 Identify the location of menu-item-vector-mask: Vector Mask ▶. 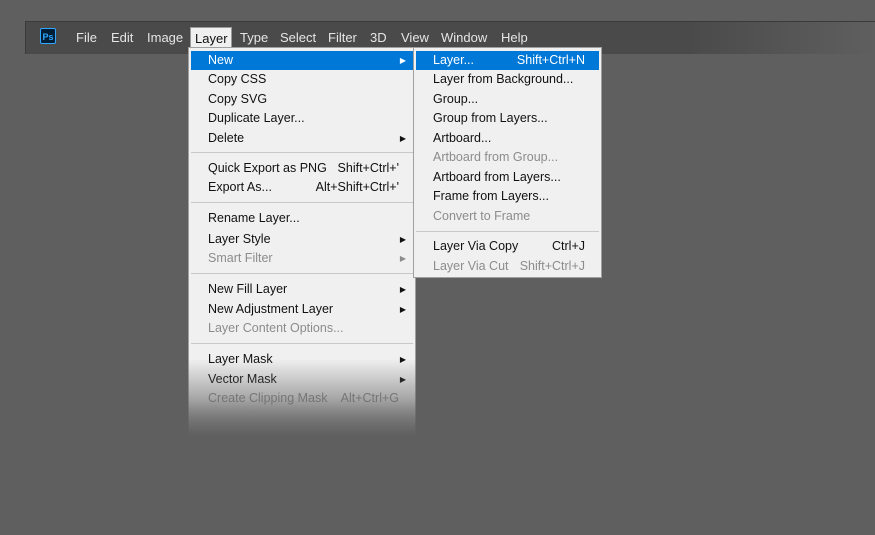
(302, 379).